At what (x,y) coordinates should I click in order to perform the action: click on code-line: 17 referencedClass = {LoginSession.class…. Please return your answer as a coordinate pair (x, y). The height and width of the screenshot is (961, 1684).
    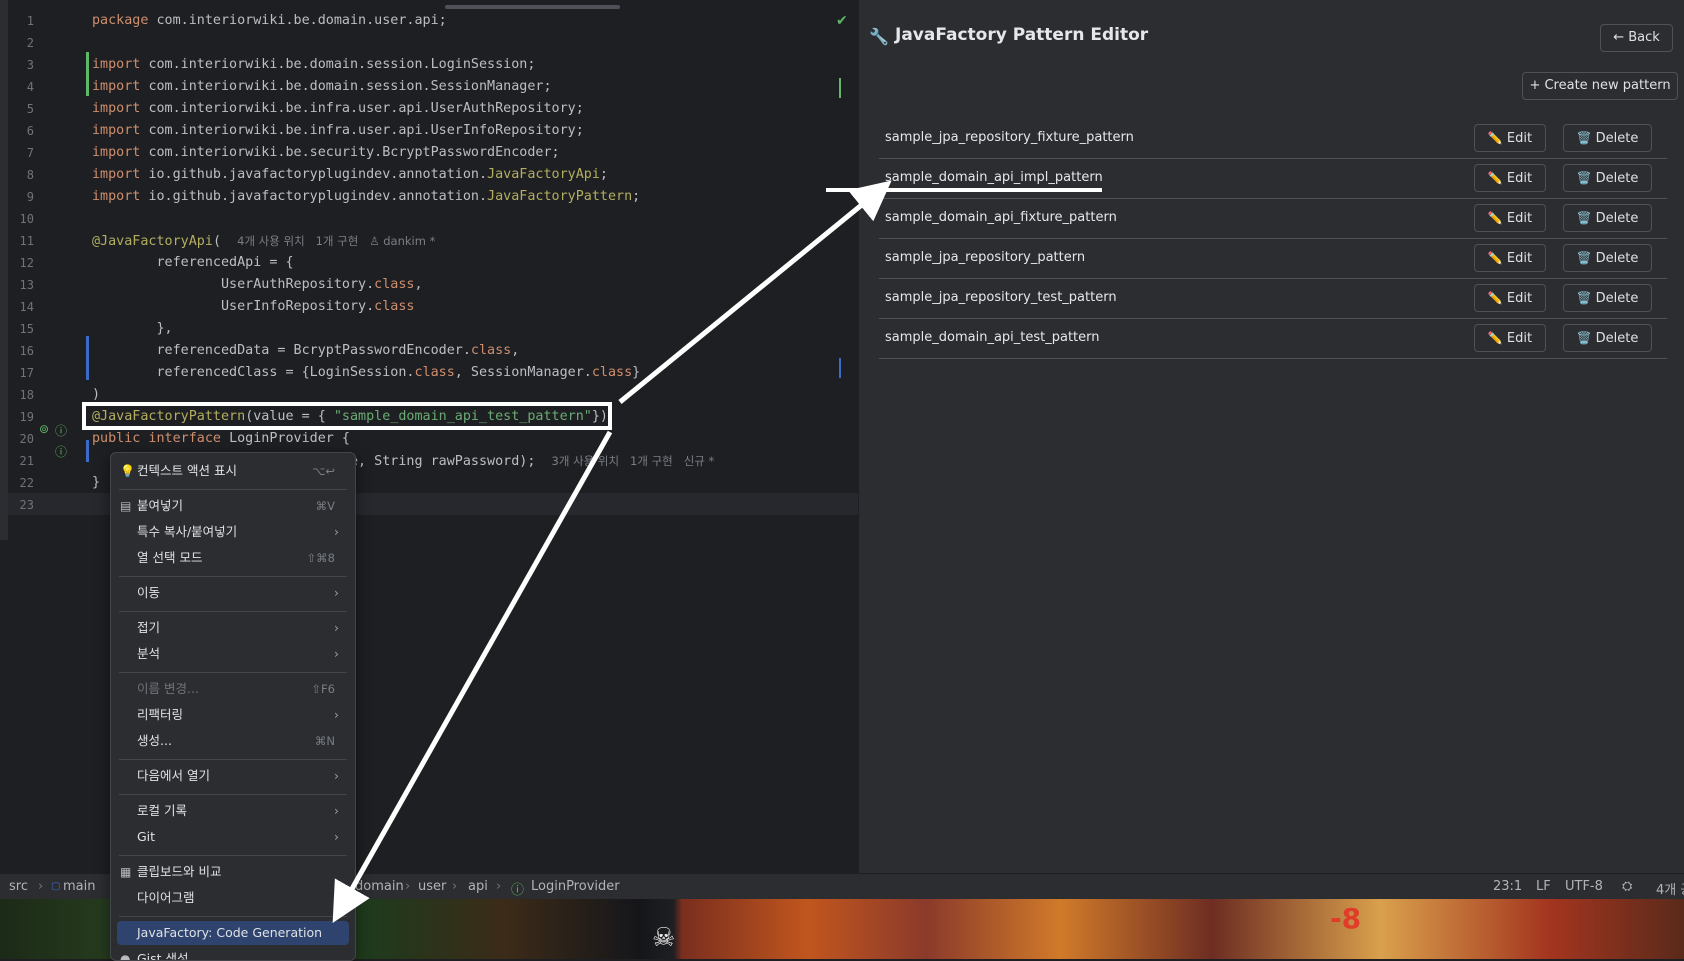
    Looking at the image, I should click on (429, 373).